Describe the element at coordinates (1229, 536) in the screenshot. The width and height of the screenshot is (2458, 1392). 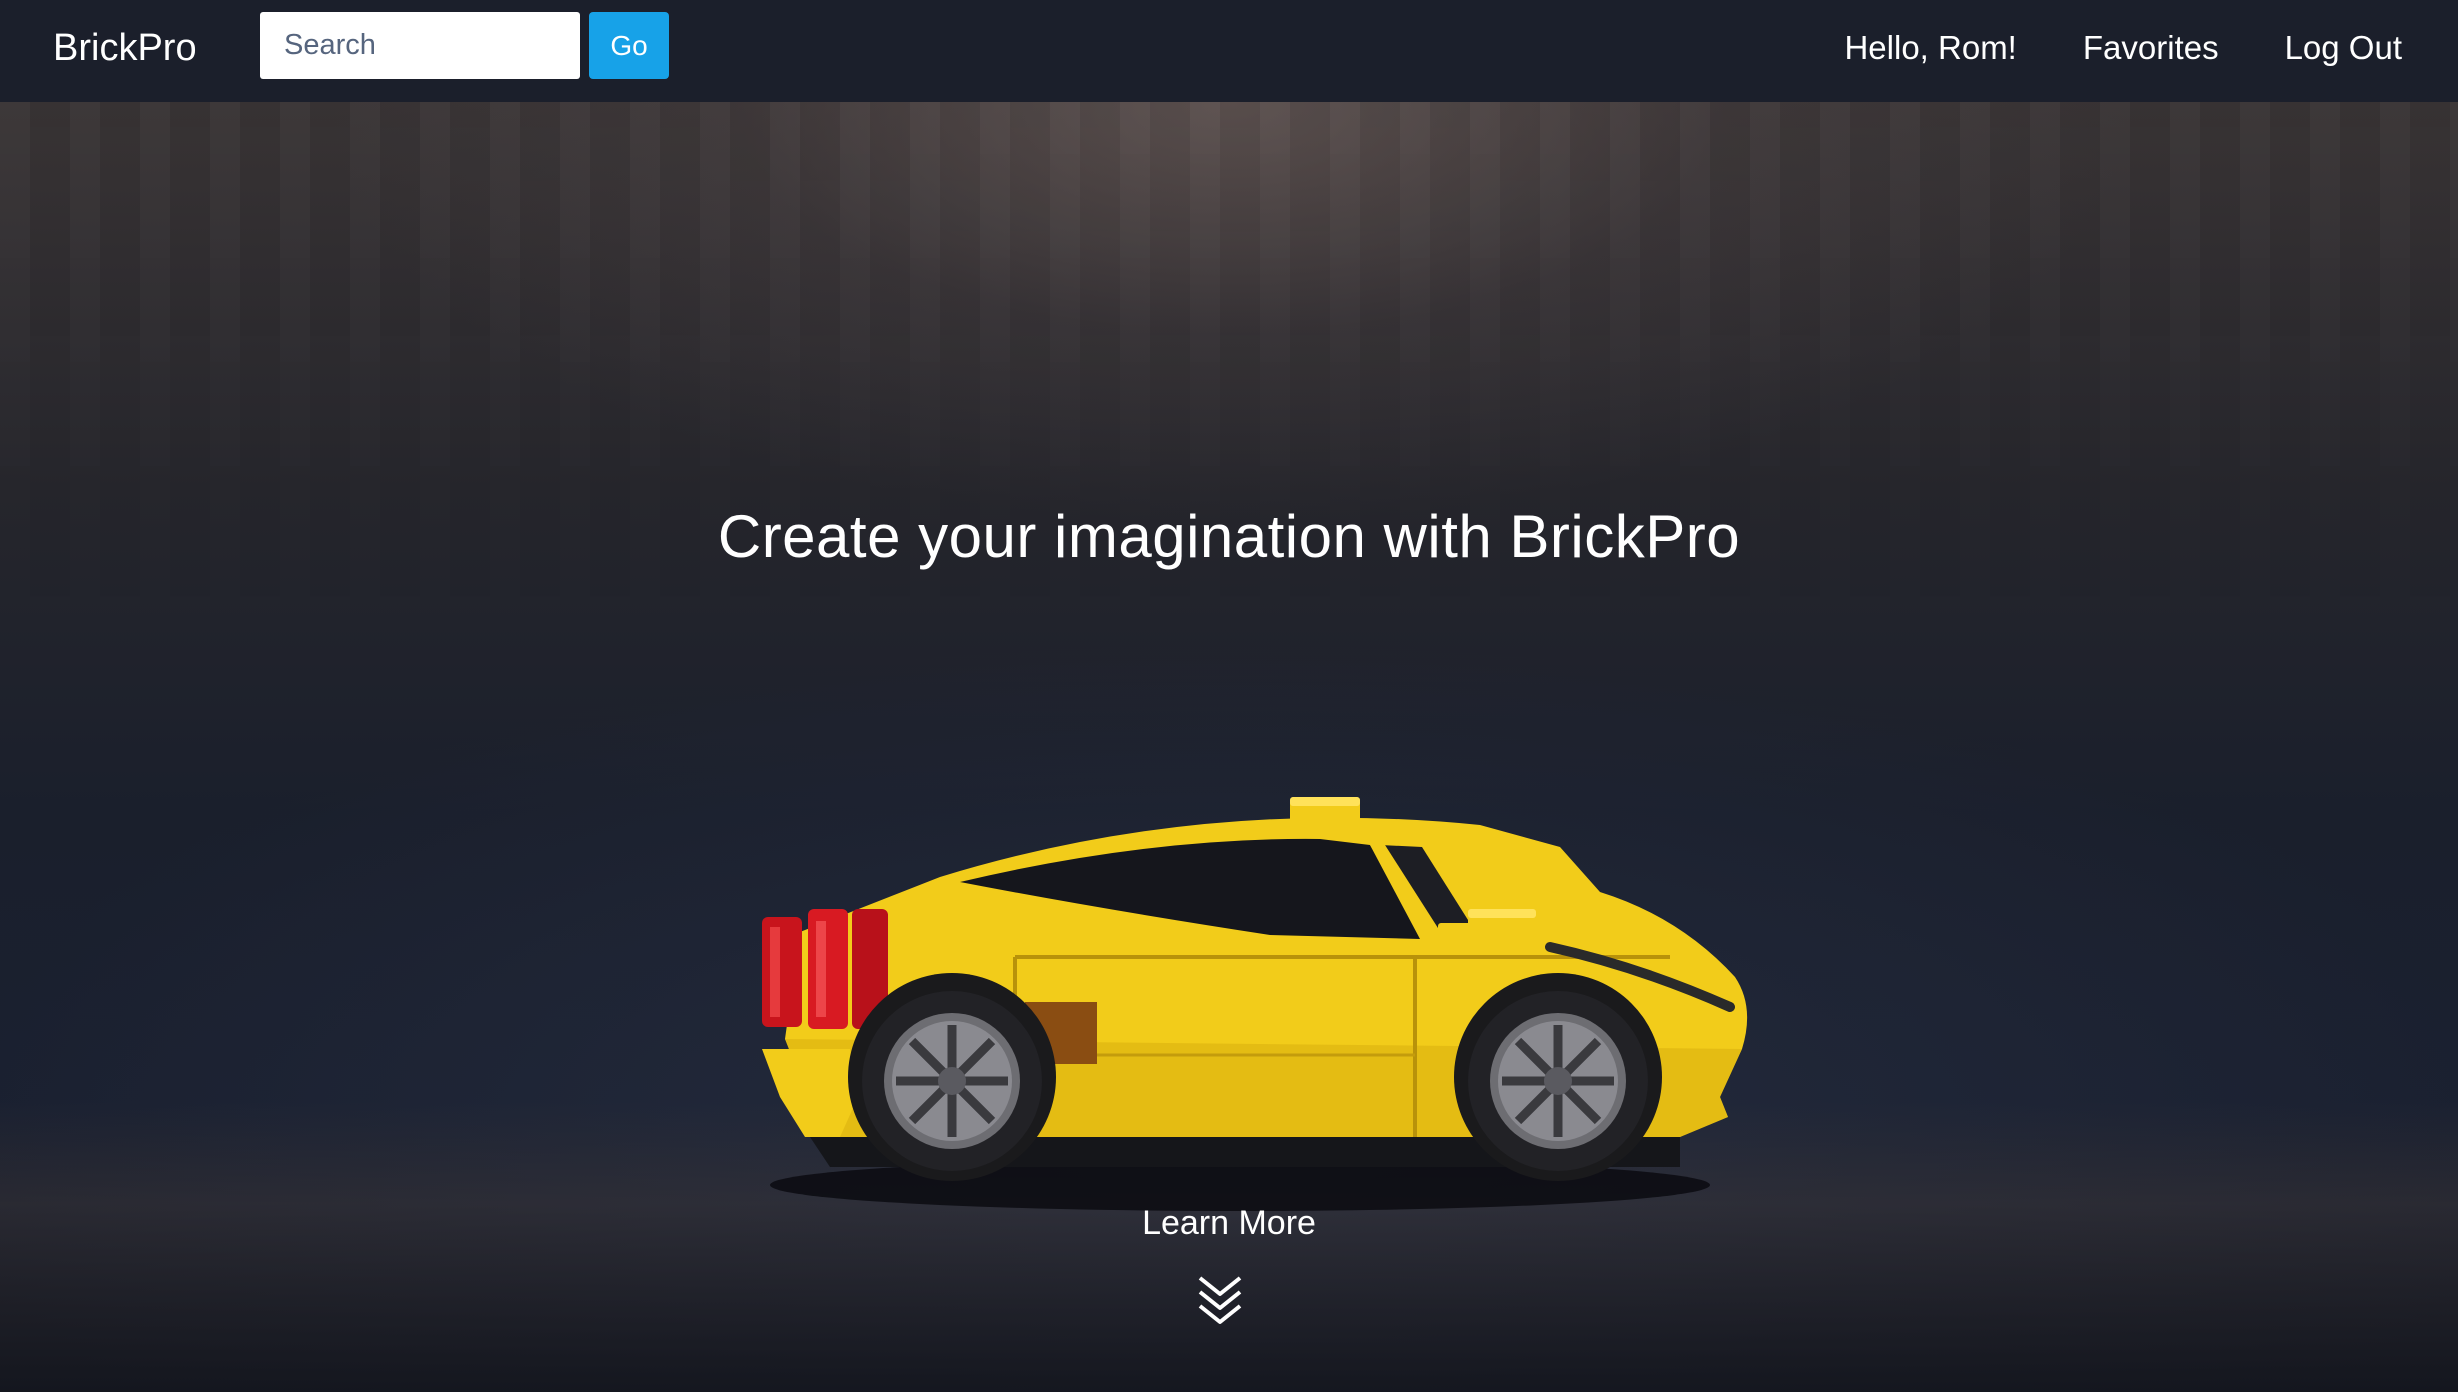
I see `hero-title: Create your imagination with BrickPro` at that location.